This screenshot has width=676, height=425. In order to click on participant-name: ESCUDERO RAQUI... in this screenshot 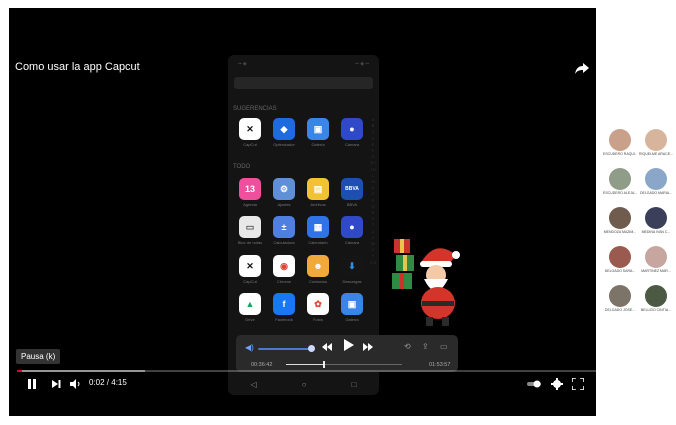, I will do `click(620, 154)`.